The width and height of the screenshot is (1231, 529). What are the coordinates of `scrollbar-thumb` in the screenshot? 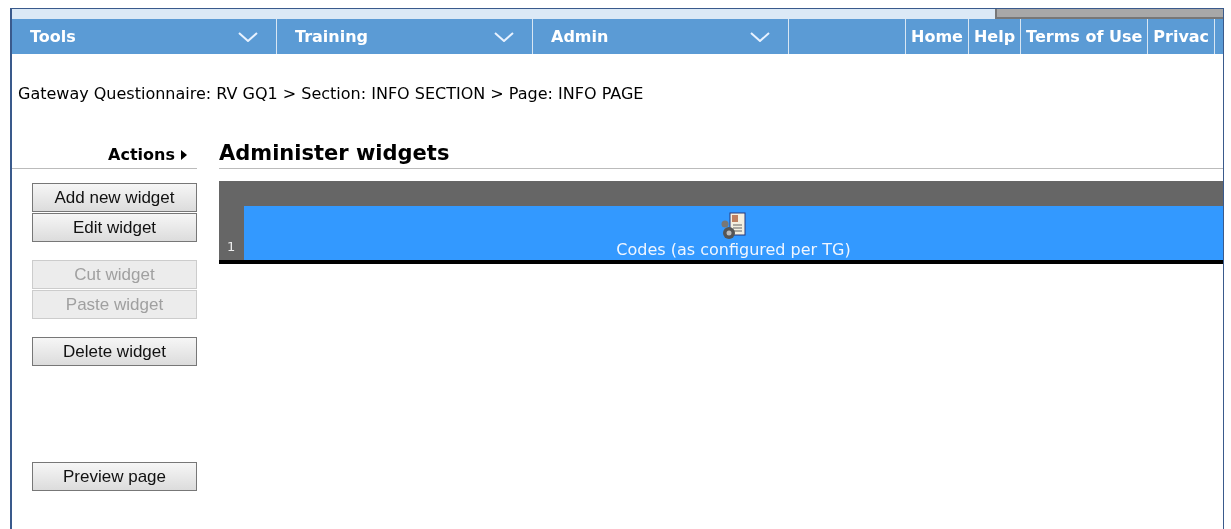 It's located at (1109, 14).